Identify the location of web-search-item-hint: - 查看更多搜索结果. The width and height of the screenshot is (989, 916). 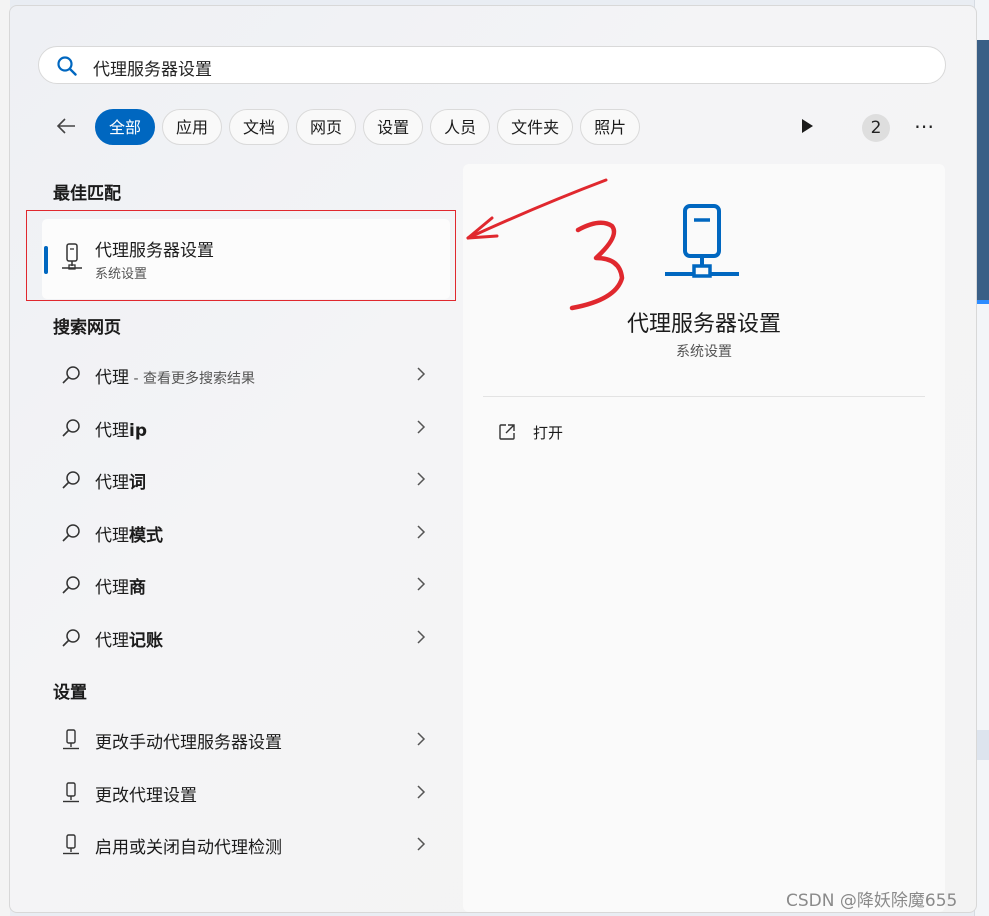
(192, 379).